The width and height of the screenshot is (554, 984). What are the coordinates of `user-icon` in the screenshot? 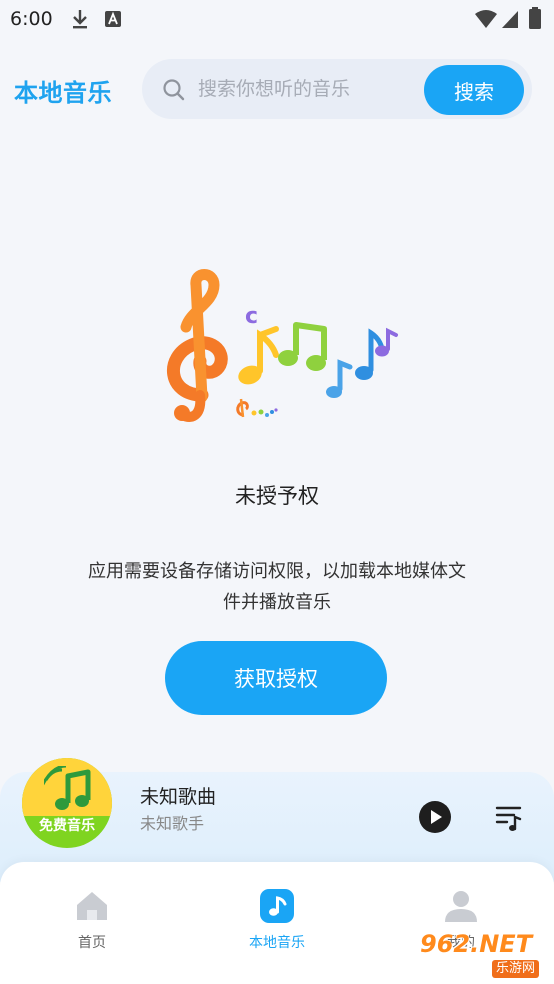 It's located at (461, 906).